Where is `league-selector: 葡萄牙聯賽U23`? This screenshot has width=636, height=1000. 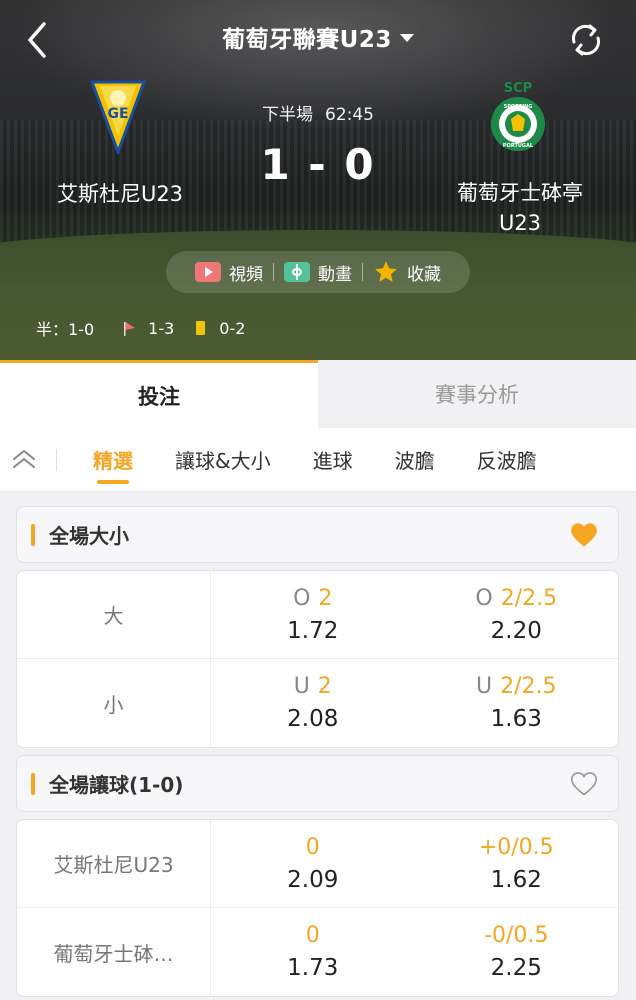
league-selector: 葡萄牙聯賽U23 is located at coordinates (318, 37).